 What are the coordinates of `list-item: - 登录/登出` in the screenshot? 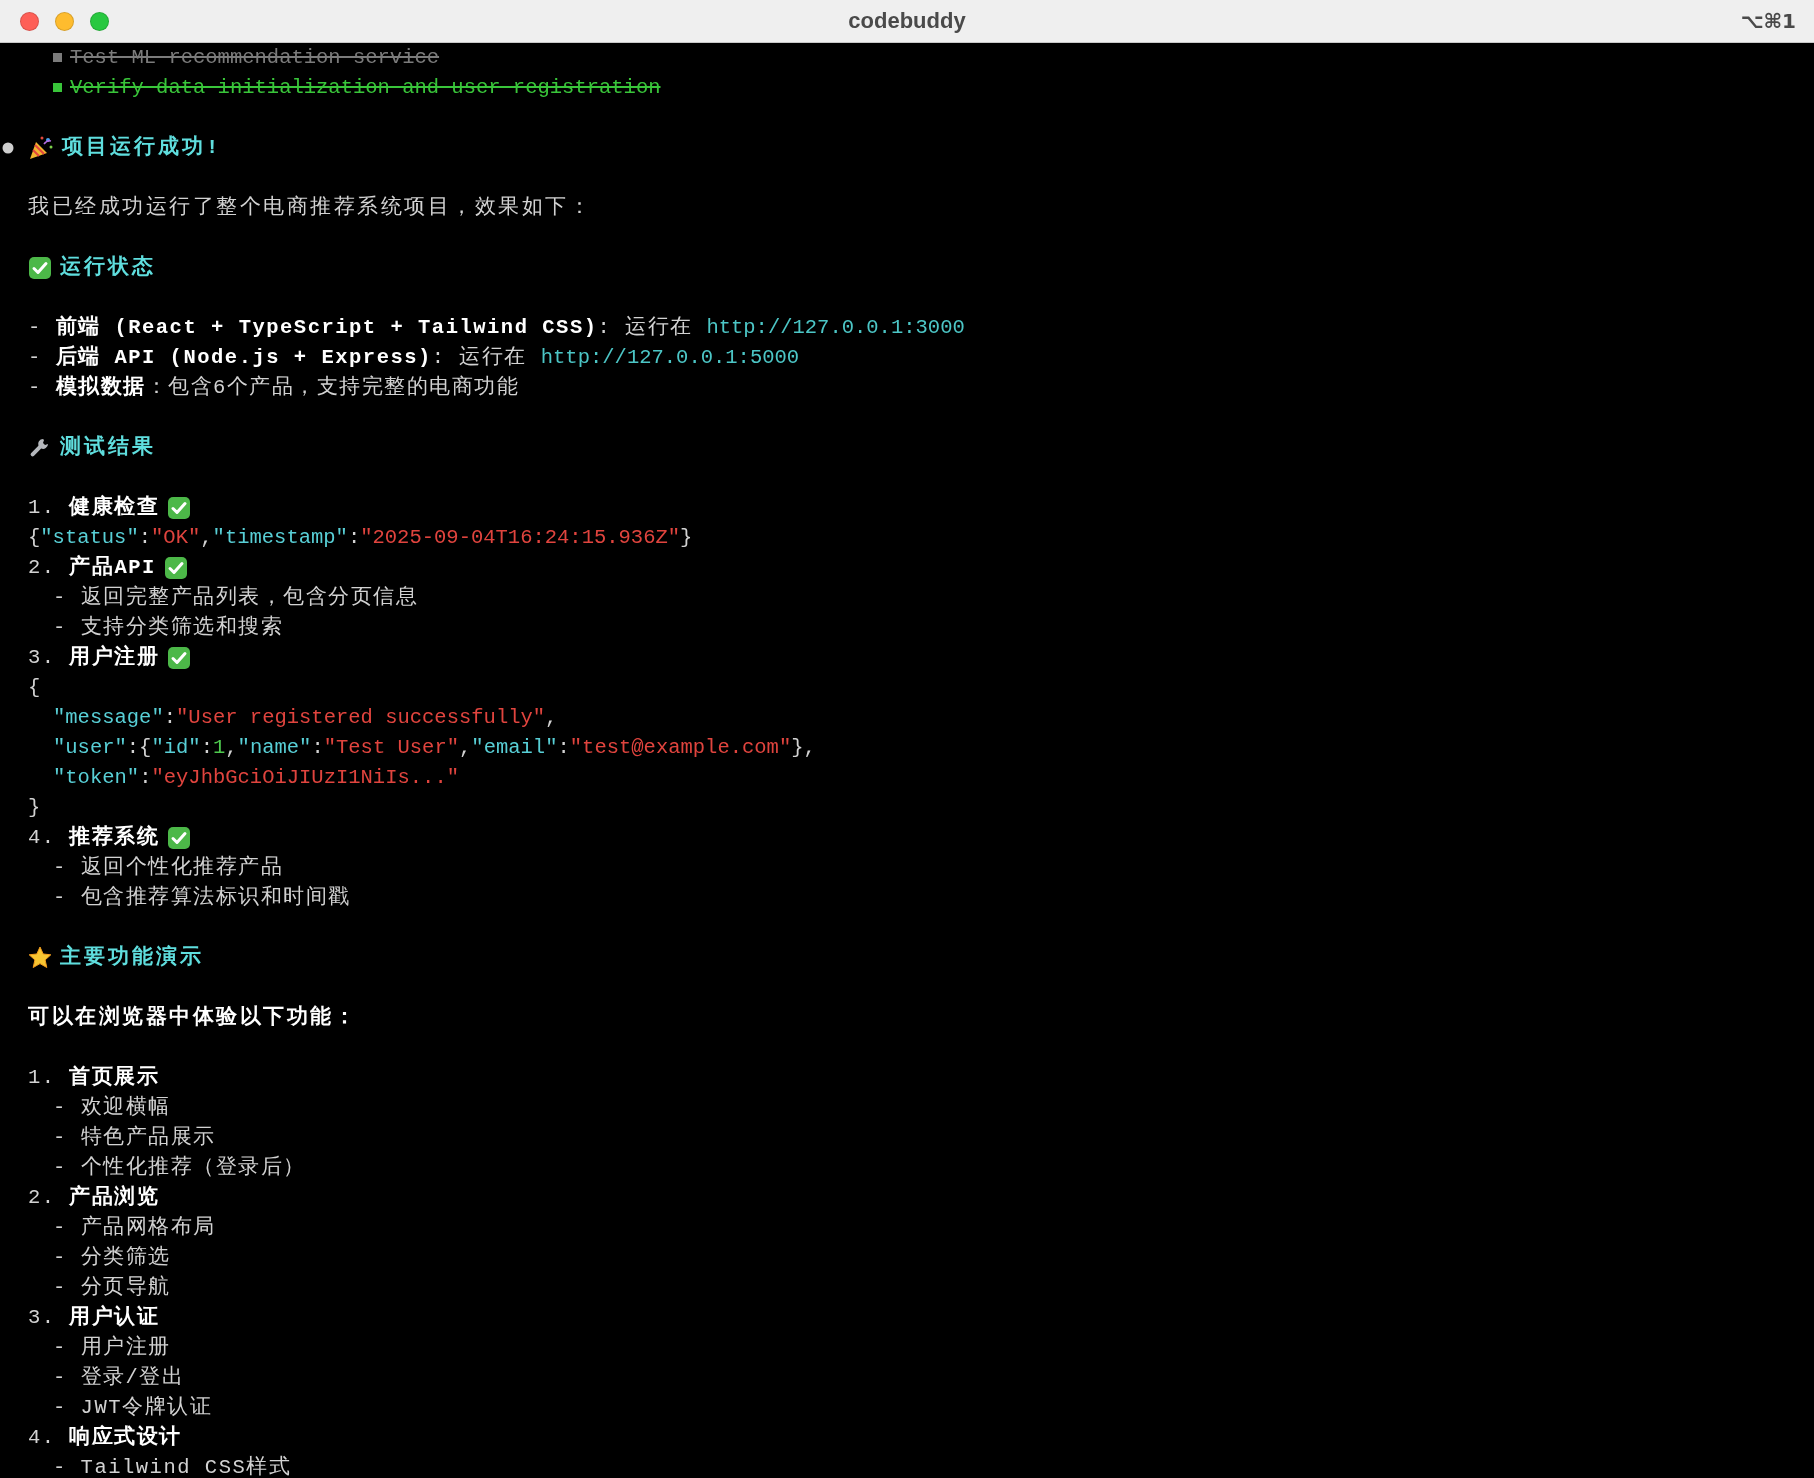 It's located at (119, 1377).